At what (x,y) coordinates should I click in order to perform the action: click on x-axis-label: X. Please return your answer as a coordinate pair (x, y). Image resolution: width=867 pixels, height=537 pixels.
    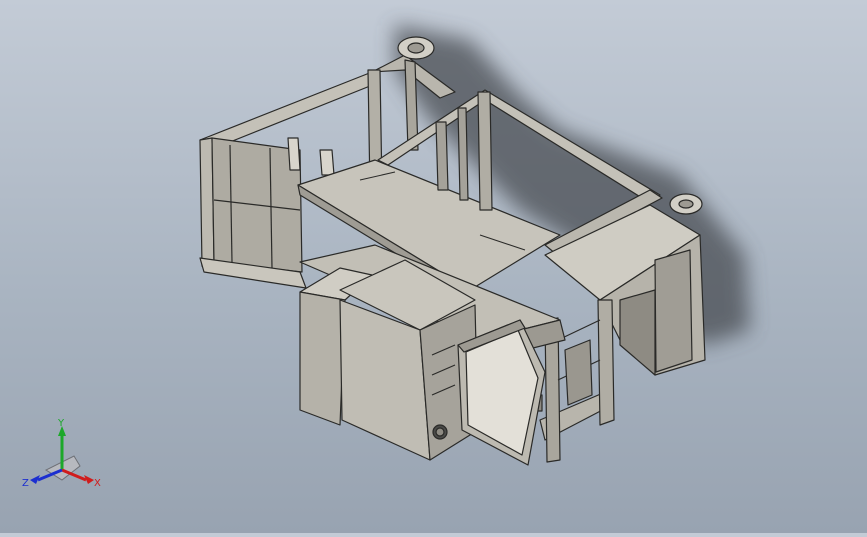
    Looking at the image, I should click on (97, 483).